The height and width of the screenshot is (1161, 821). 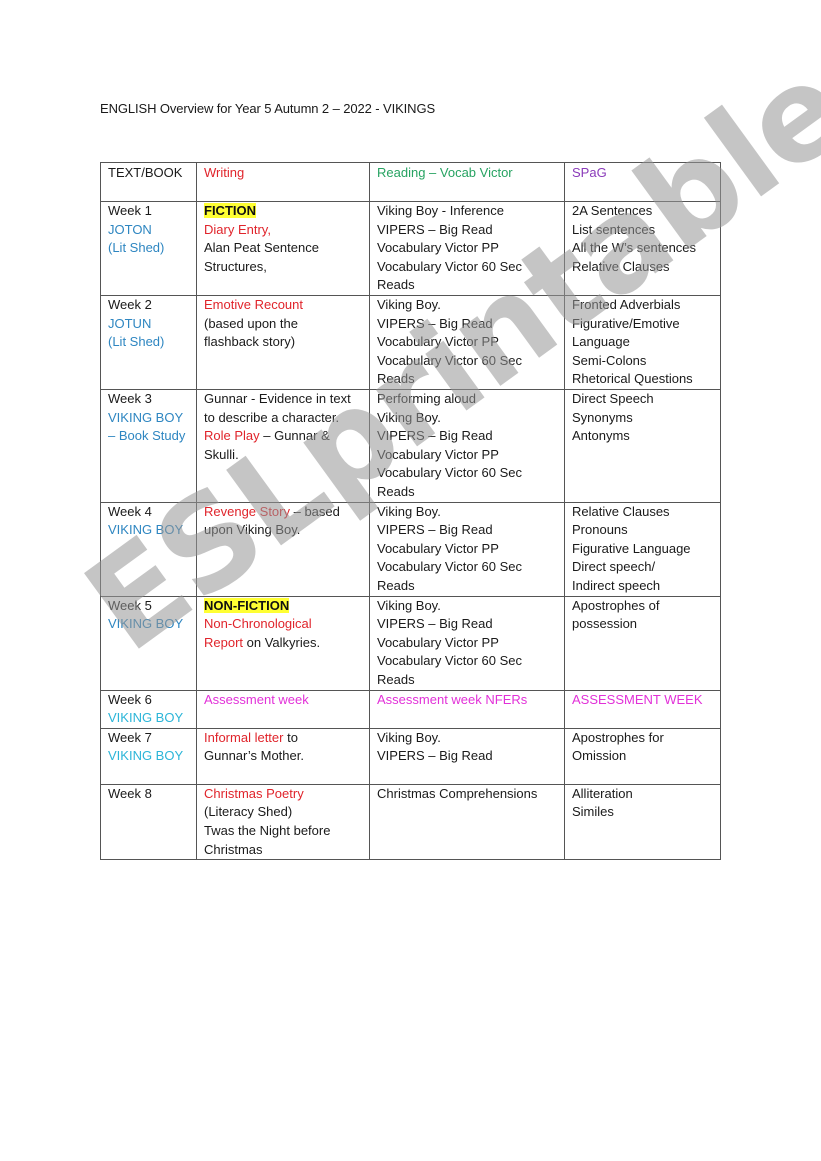 What do you see at coordinates (467, 182) in the screenshot?
I see `header-reading: Reading – Vocab Victor` at bounding box center [467, 182].